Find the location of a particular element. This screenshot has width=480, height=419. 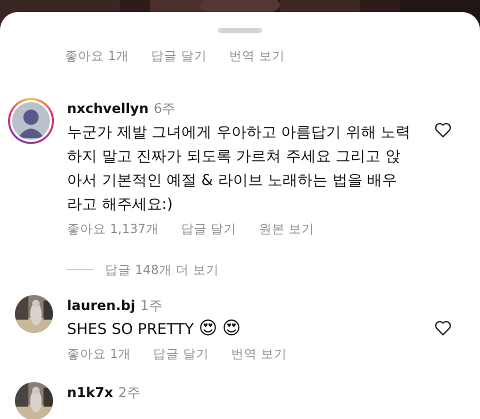

username: lauren.bj is located at coordinates (101, 306).